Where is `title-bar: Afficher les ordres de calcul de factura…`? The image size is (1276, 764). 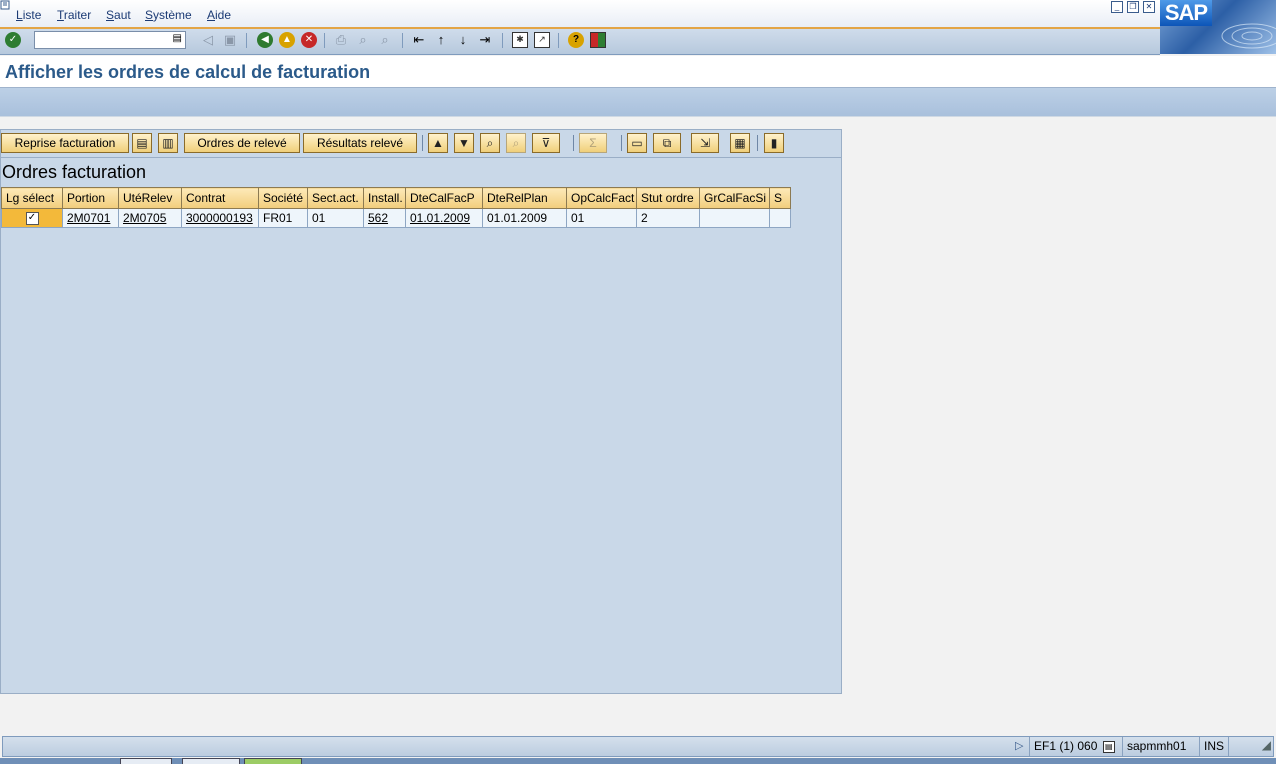
title-bar: Afficher les ordres de calcul de factura… is located at coordinates (638, 72).